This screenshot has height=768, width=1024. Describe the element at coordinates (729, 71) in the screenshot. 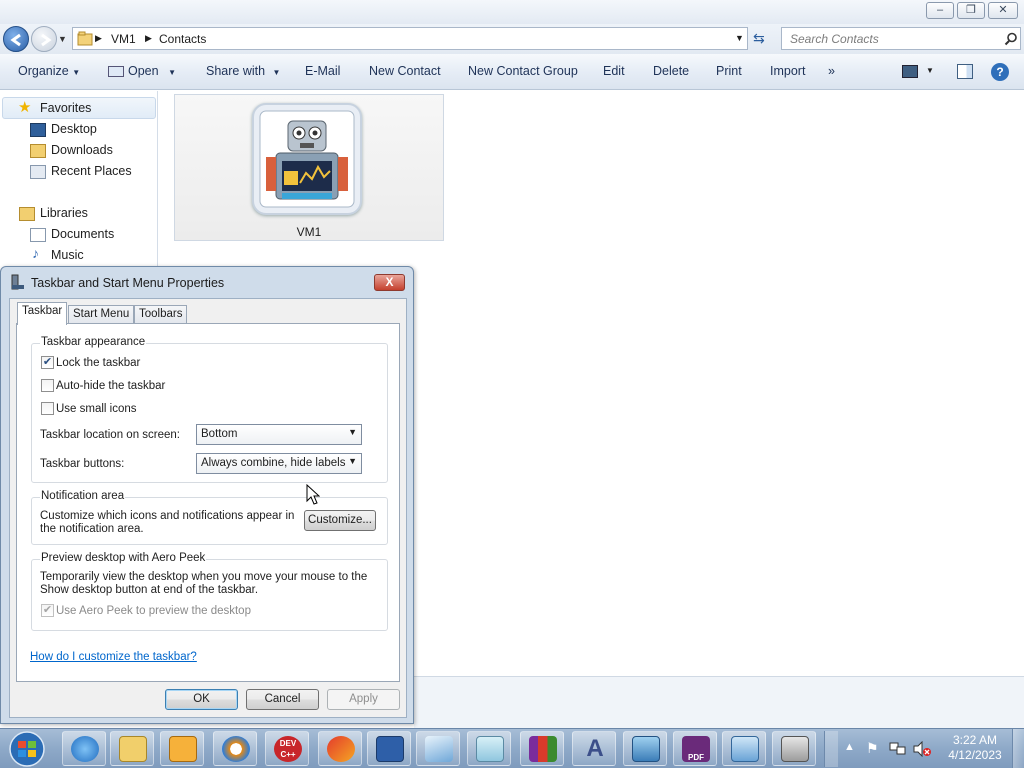

I see `print-button: Print` at that location.